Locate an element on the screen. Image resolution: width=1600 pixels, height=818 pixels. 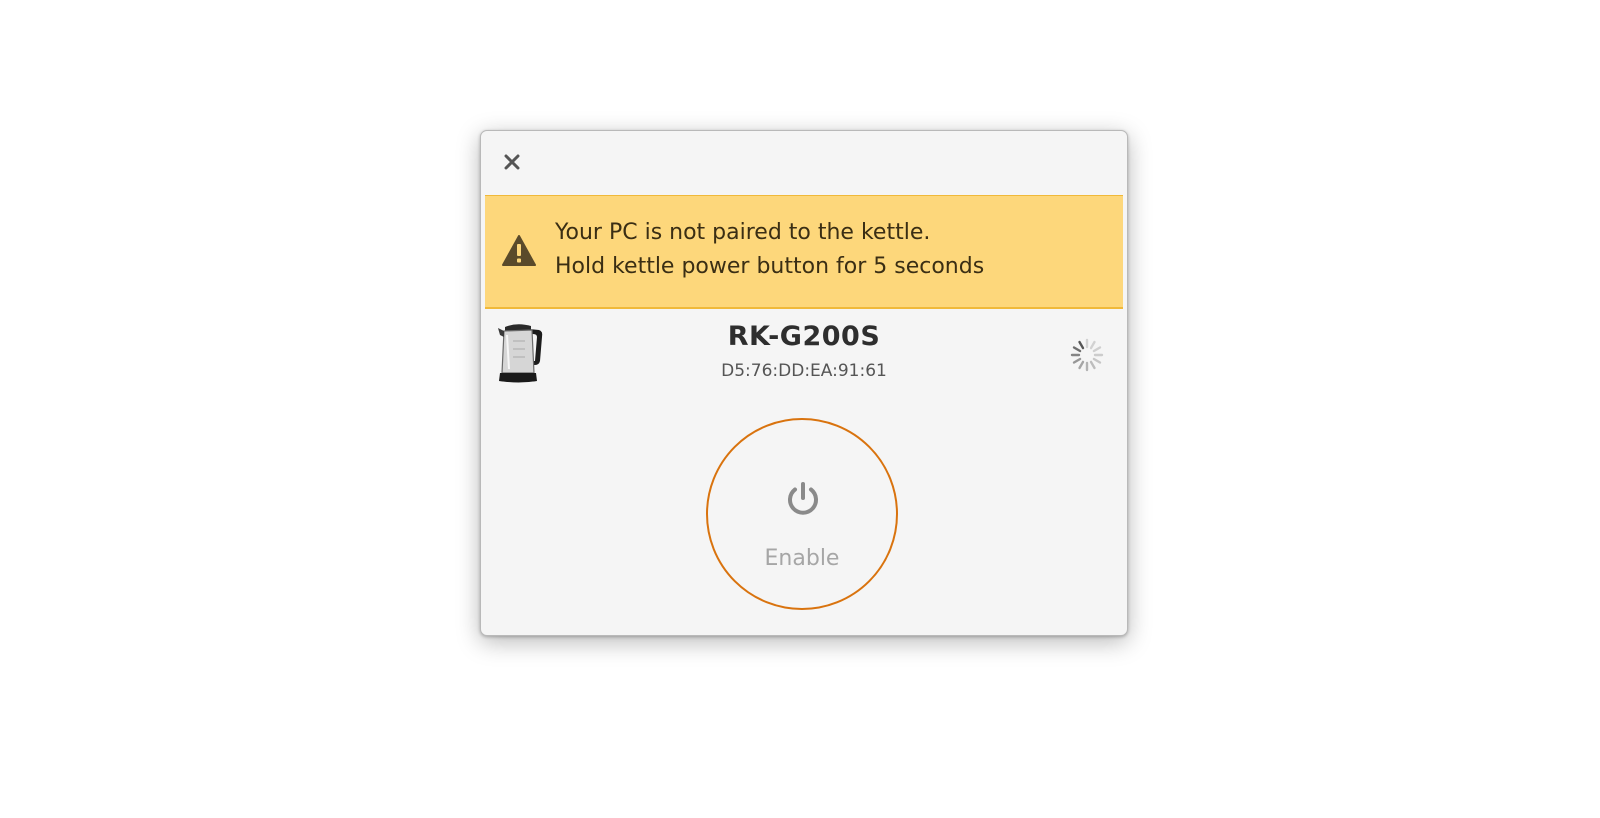
device-name: RK-G200S is located at coordinates (804, 336).